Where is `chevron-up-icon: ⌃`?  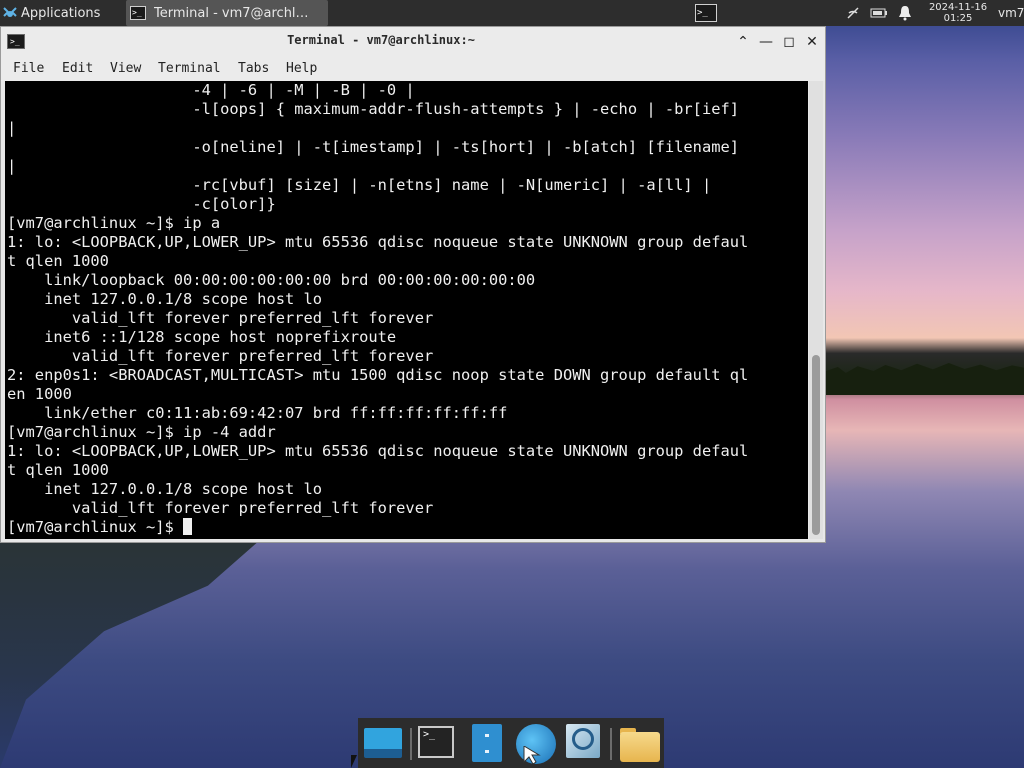 chevron-up-icon: ⌃ is located at coordinates (743, 42).